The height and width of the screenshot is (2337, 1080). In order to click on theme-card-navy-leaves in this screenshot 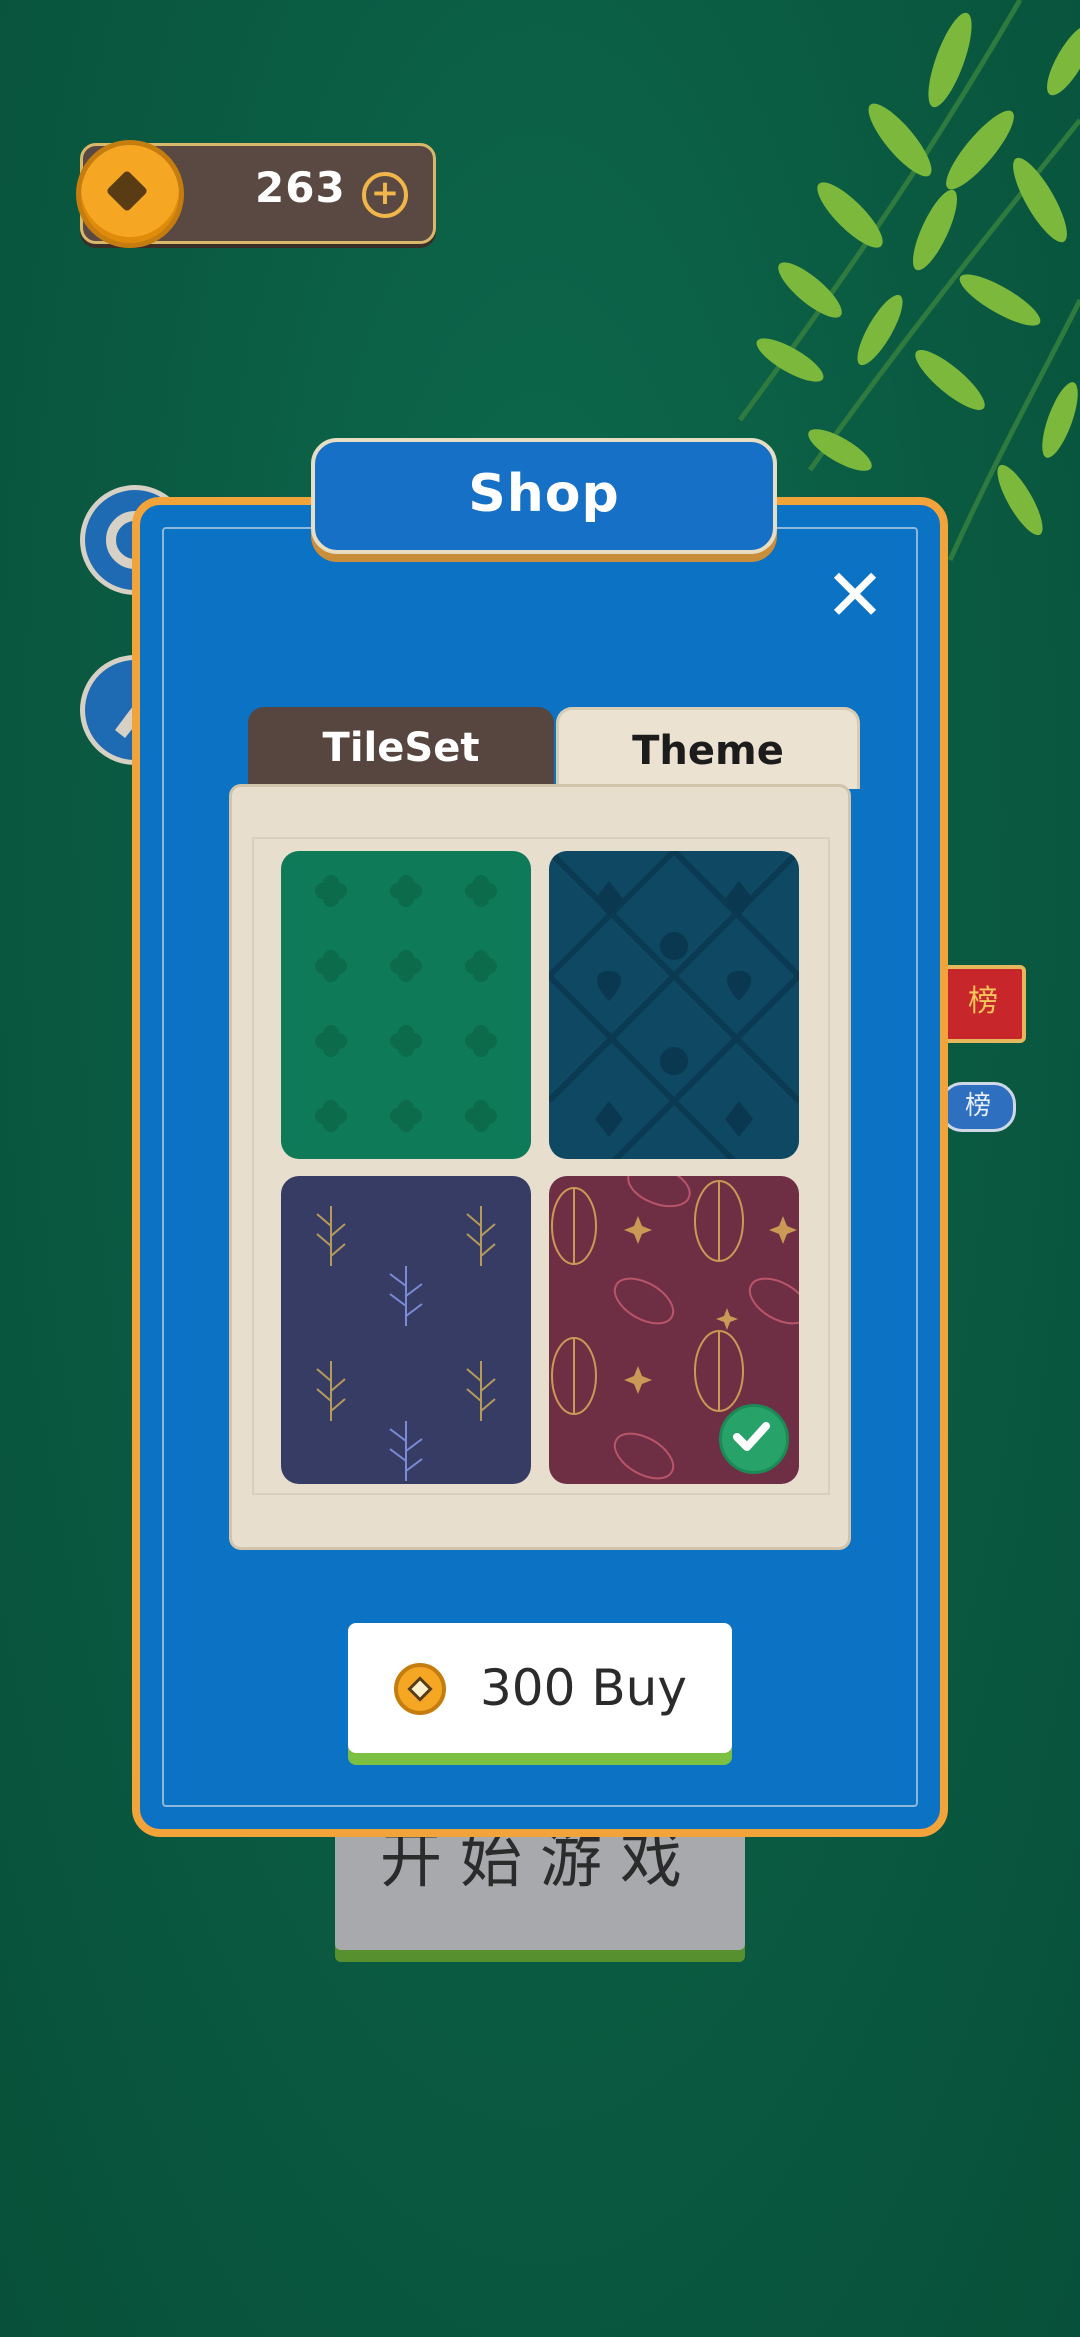, I will do `click(406, 1330)`.